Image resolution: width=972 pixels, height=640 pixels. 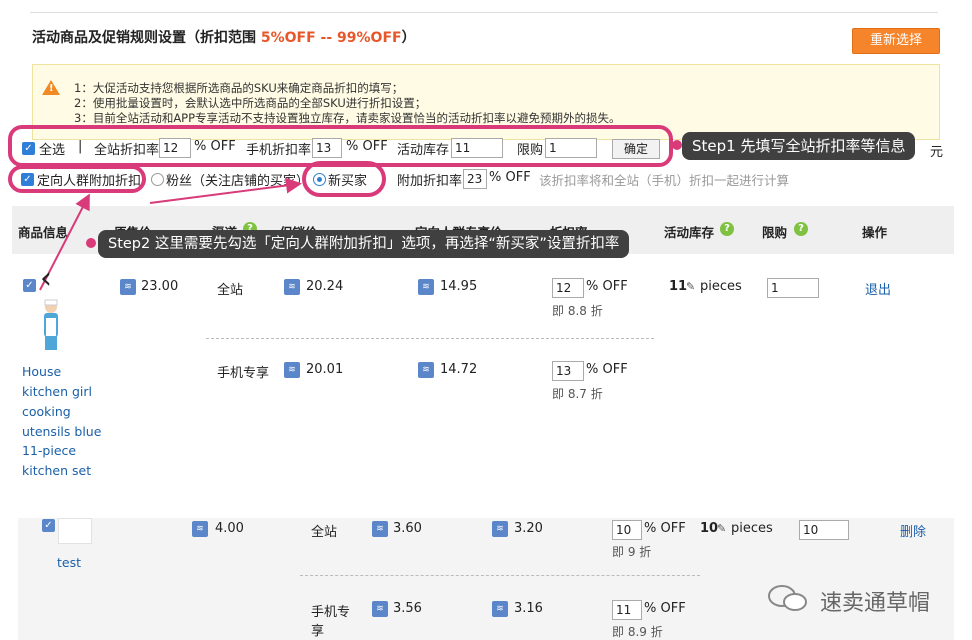 What do you see at coordinates (325, 286) in the screenshot?
I see `p1-row1-promo: 20.24` at bounding box center [325, 286].